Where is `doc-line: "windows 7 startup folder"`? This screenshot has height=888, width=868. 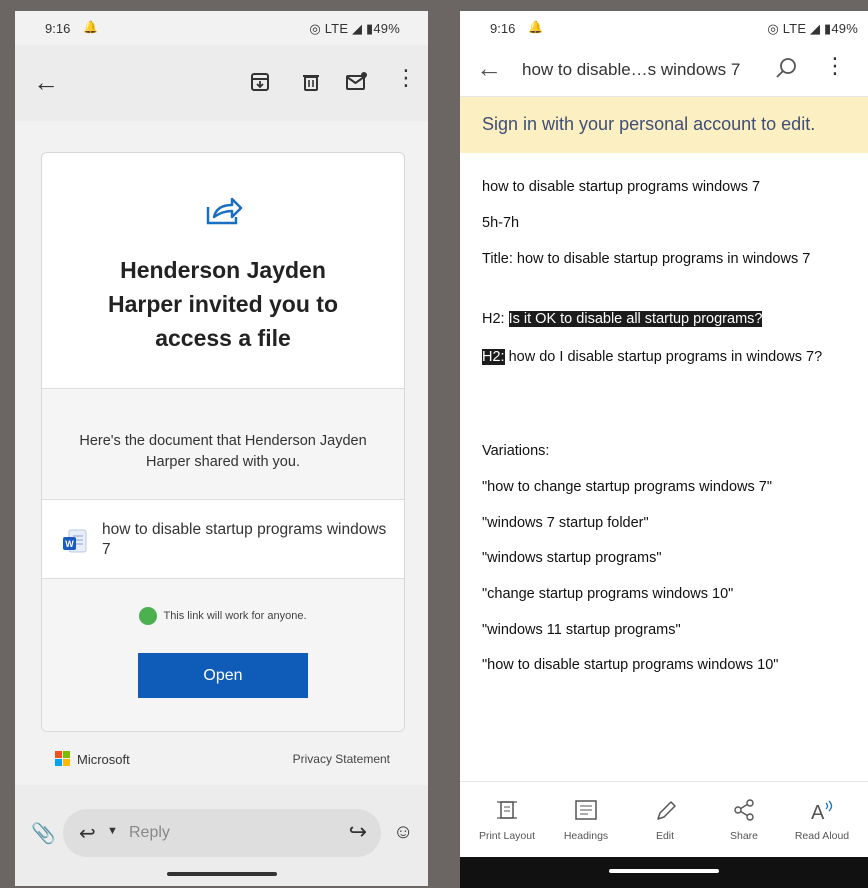
doc-line: "windows 7 startup folder" is located at coordinates (565, 523).